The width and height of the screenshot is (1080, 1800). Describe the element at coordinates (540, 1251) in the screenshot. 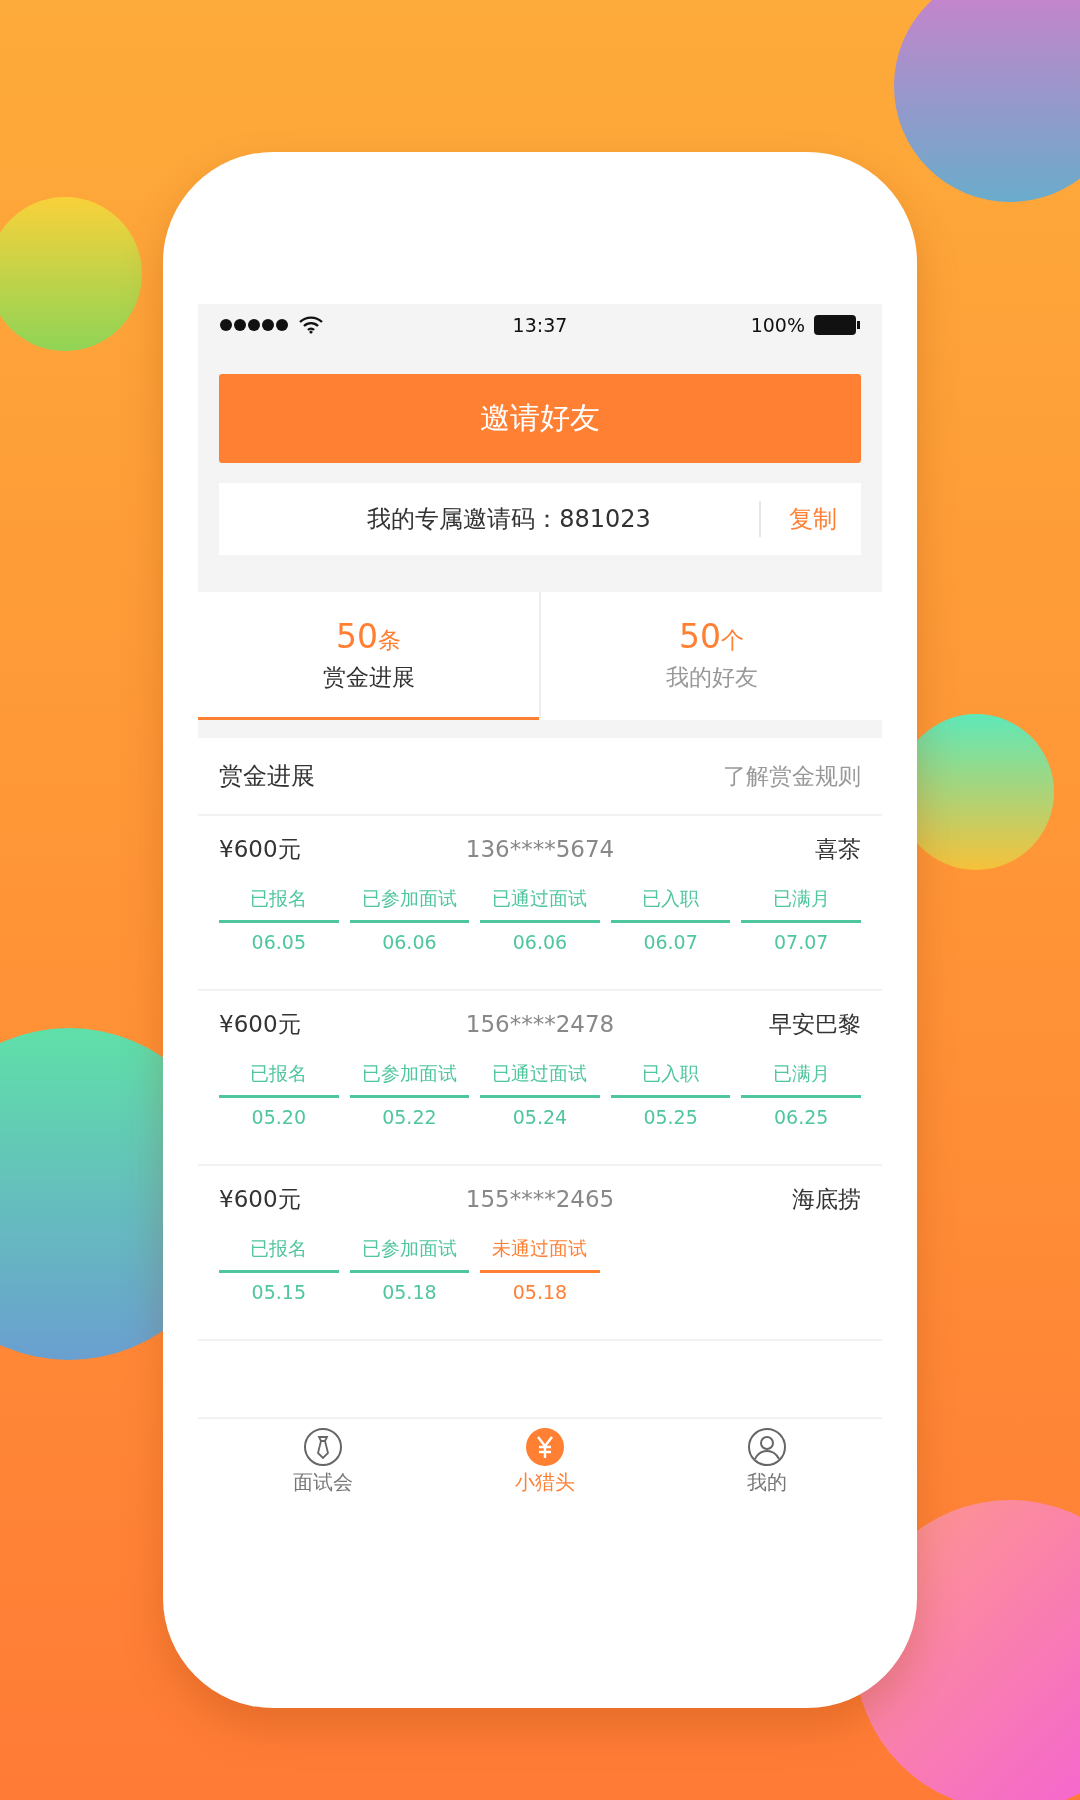

I see `step-label: 未通过面试` at that location.